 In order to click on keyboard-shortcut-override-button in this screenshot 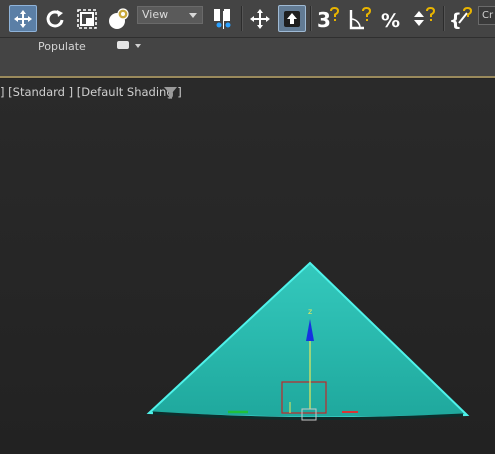, I will do `click(292, 18)`.